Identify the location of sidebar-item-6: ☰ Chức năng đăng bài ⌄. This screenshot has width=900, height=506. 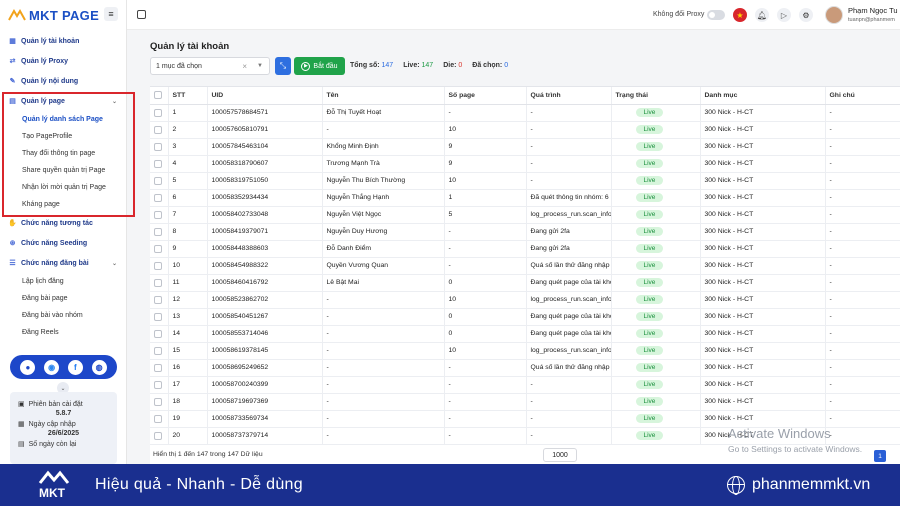
(63, 263).